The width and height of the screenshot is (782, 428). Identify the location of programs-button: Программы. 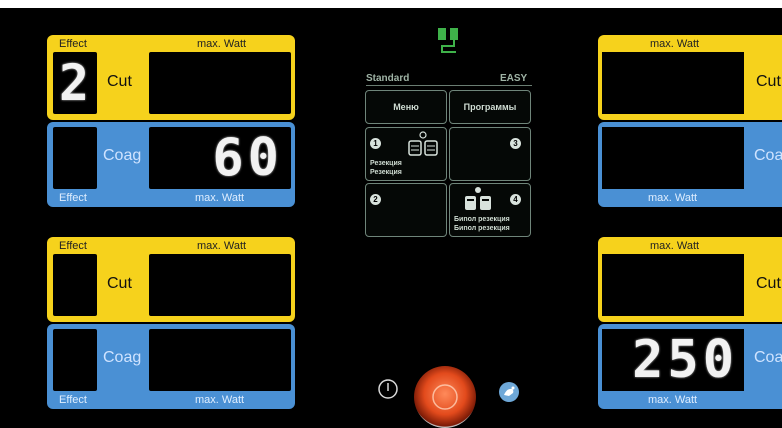
(490, 107).